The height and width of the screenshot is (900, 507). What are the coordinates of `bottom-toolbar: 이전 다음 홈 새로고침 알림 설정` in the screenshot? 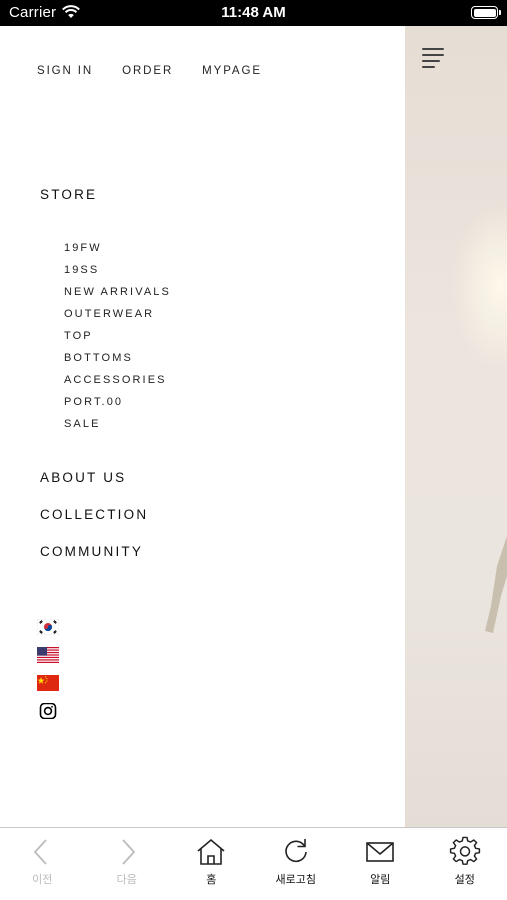 It's located at (253, 863).